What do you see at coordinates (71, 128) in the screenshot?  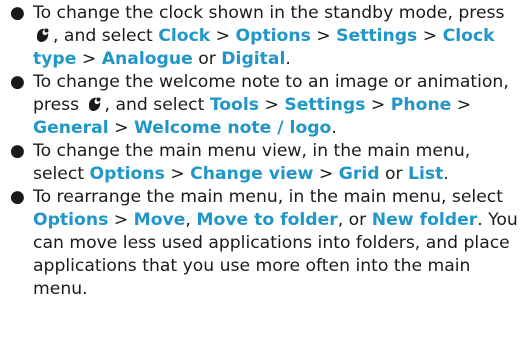 I see `menu-path-keyword: General` at bounding box center [71, 128].